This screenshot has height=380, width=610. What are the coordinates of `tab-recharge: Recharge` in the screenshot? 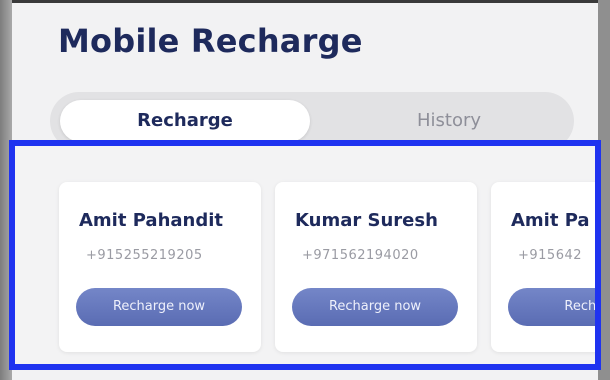 It's located at (185, 121).